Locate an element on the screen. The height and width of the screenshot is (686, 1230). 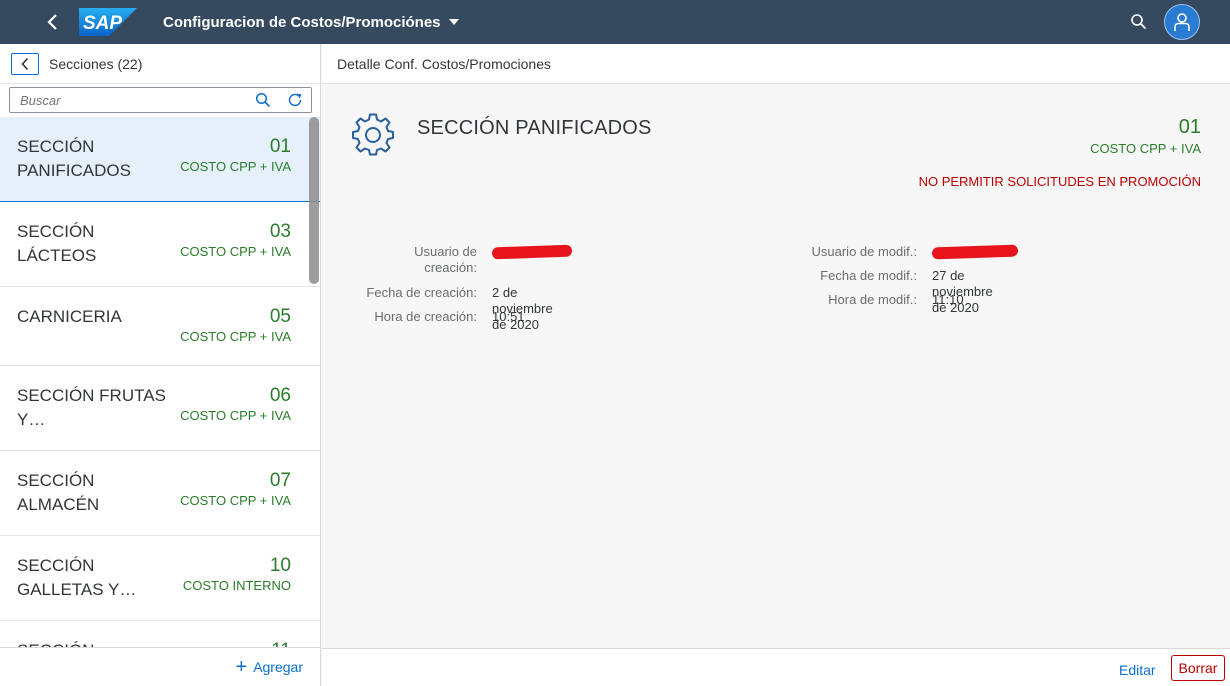
item-name: CARNICERIA is located at coordinates (69, 316).